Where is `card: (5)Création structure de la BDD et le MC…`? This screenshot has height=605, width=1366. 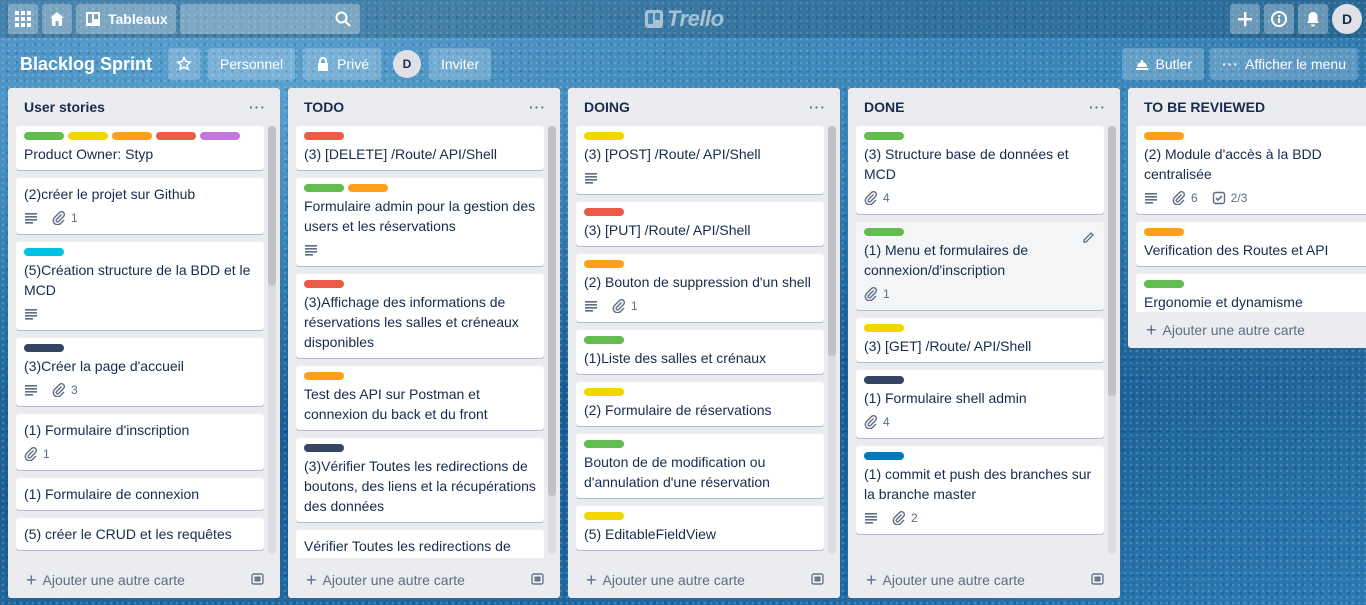 card: (5)Création structure de la BDD et le MC… is located at coordinates (140, 286).